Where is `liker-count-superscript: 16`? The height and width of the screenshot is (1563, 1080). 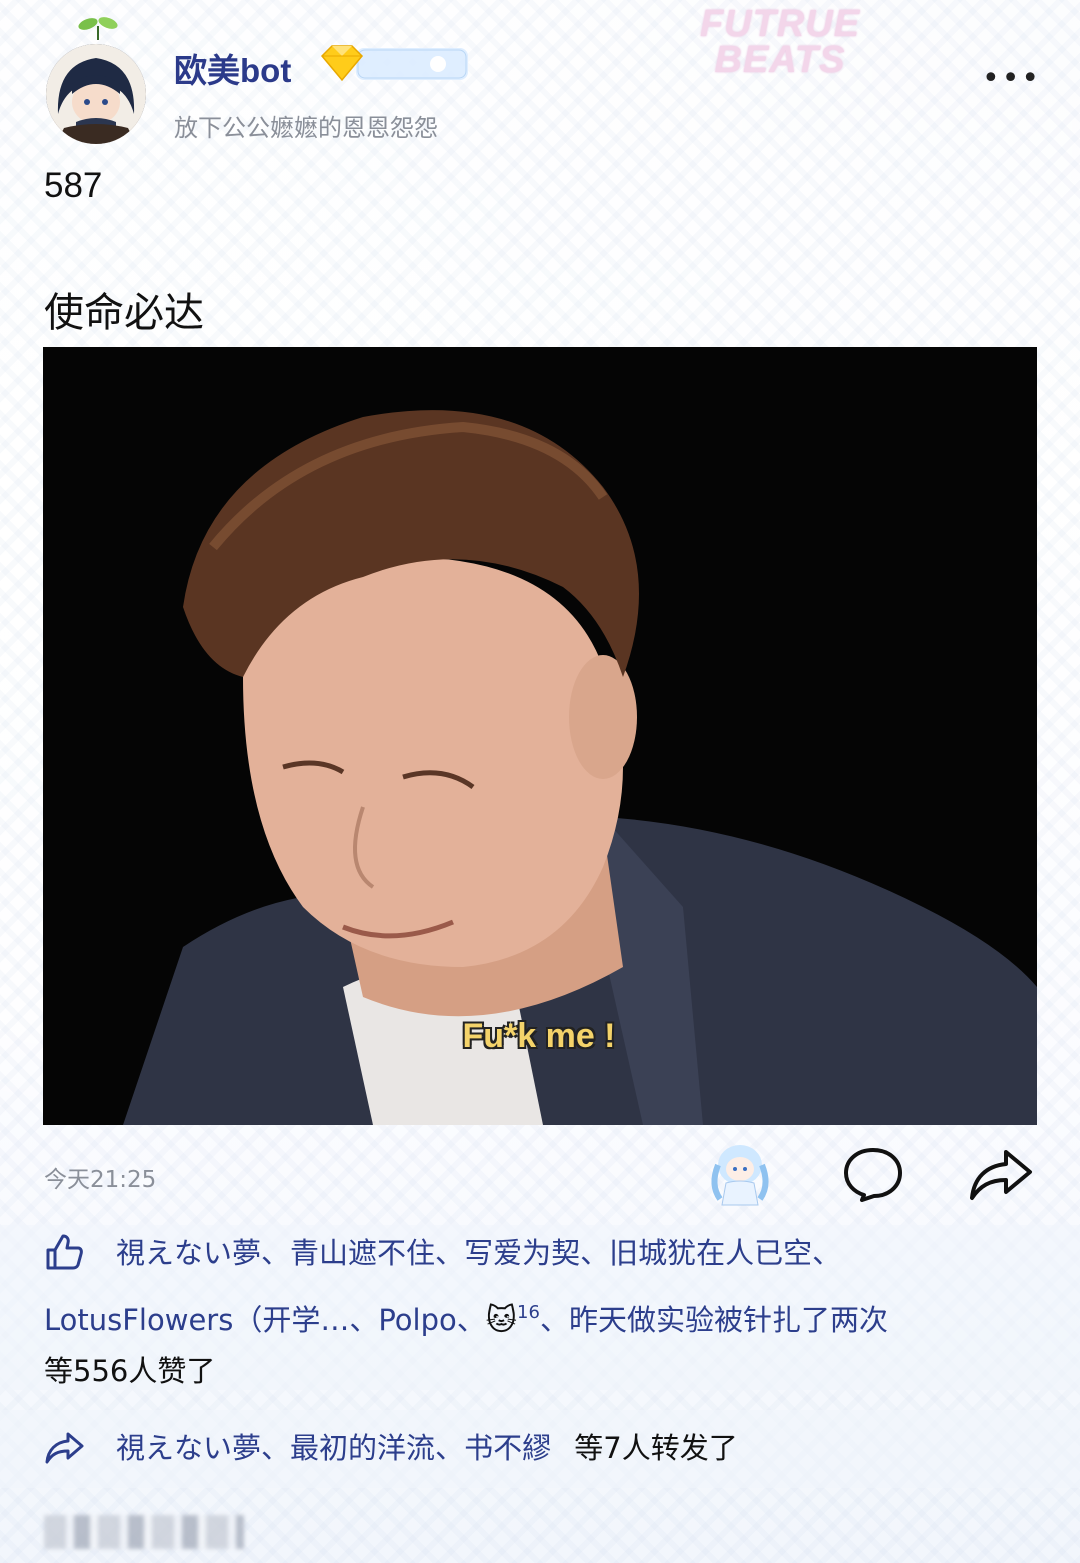
liker-count-superscript: 16 is located at coordinates (528, 1312).